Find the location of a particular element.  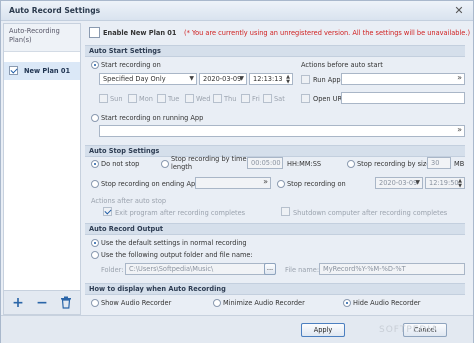

folder-field: C:\Users\Softpedia\Music\ is located at coordinates (200, 269).